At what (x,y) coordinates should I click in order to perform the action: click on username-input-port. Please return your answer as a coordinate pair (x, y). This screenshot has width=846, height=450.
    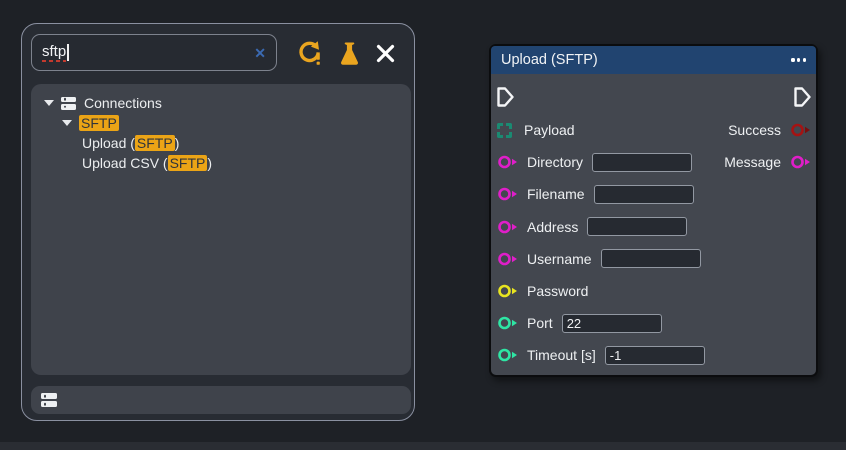
    Looking at the image, I should click on (507, 259).